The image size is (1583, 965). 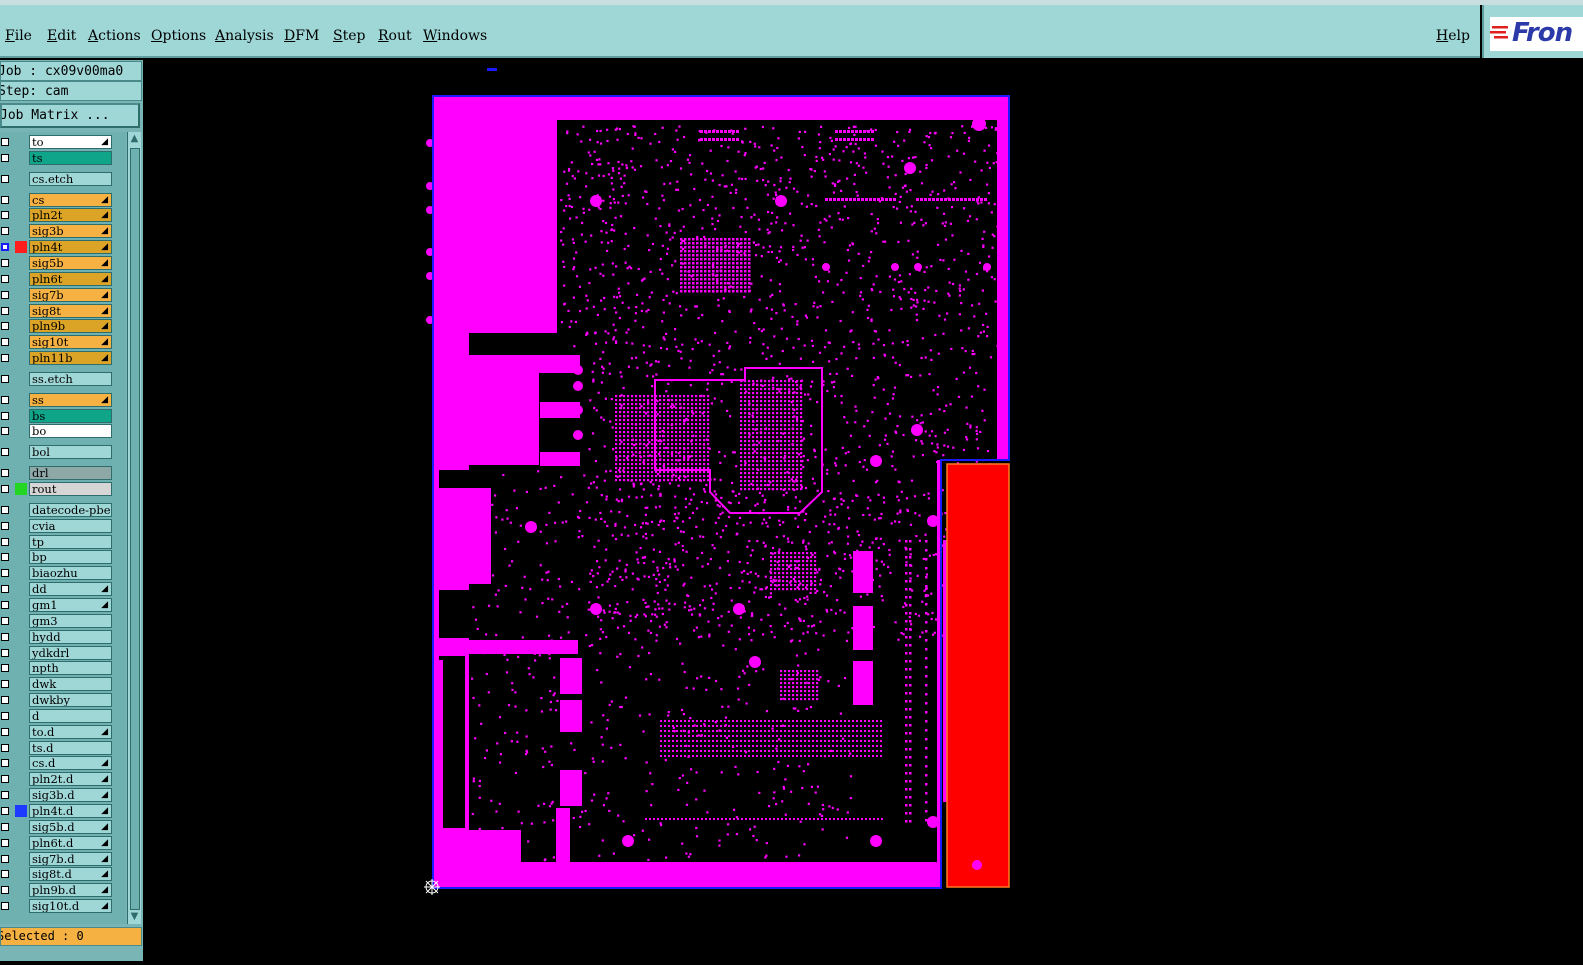 I want to click on menu-actions: Actions, so click(x=114, y=36).